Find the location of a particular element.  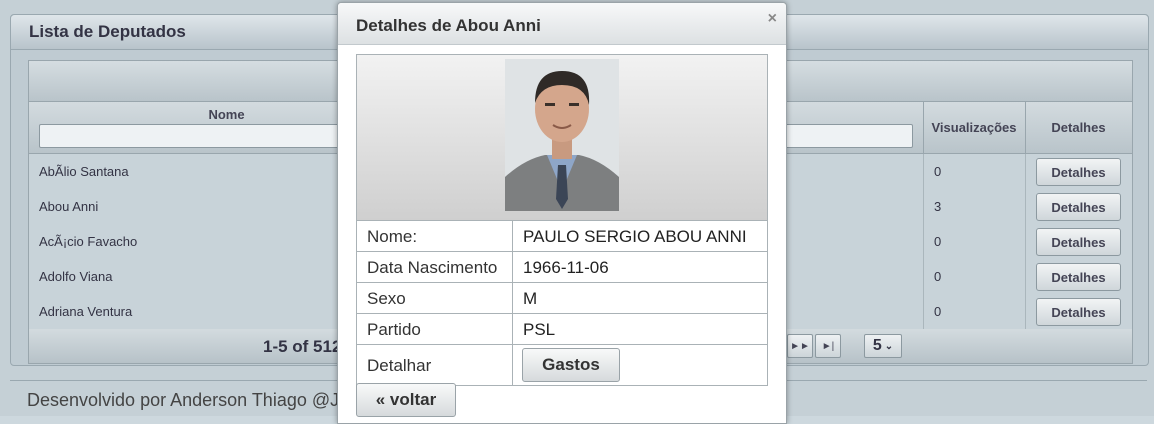

dialog-title: Detalhes de Abou Anni is located at coordinates (448, 25).